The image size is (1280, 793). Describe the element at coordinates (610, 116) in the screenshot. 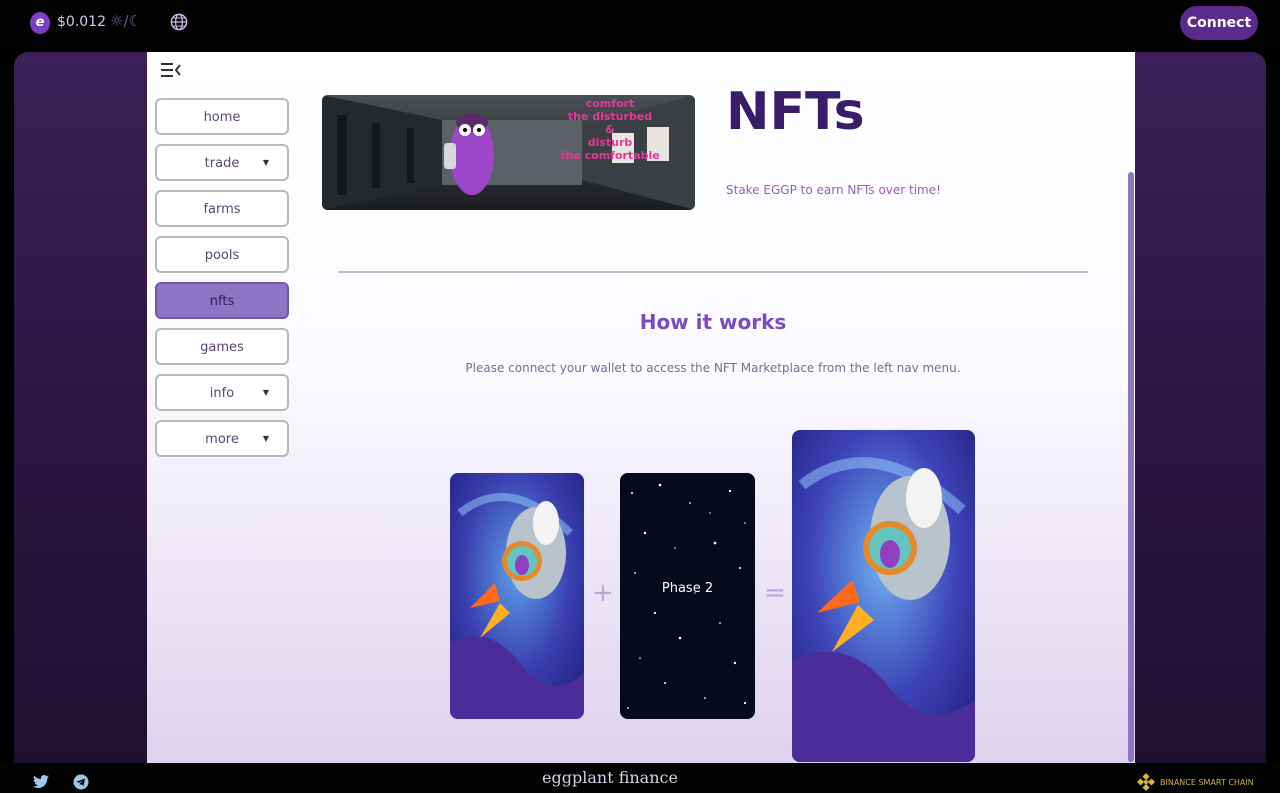

I see `banner-text-line: the disturbed` at that location.